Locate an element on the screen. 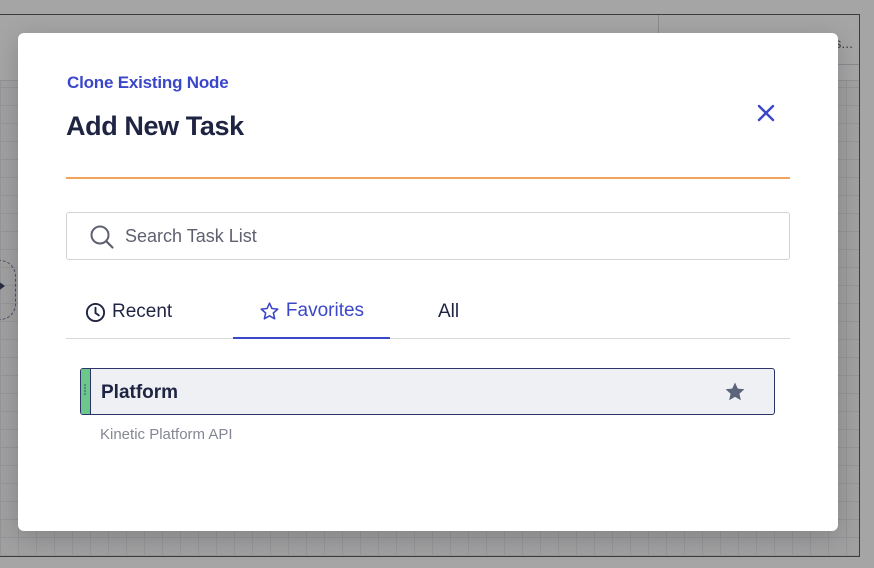 This screenshot has height=568, width=874. close-icon is located at coordinates (766, 113).